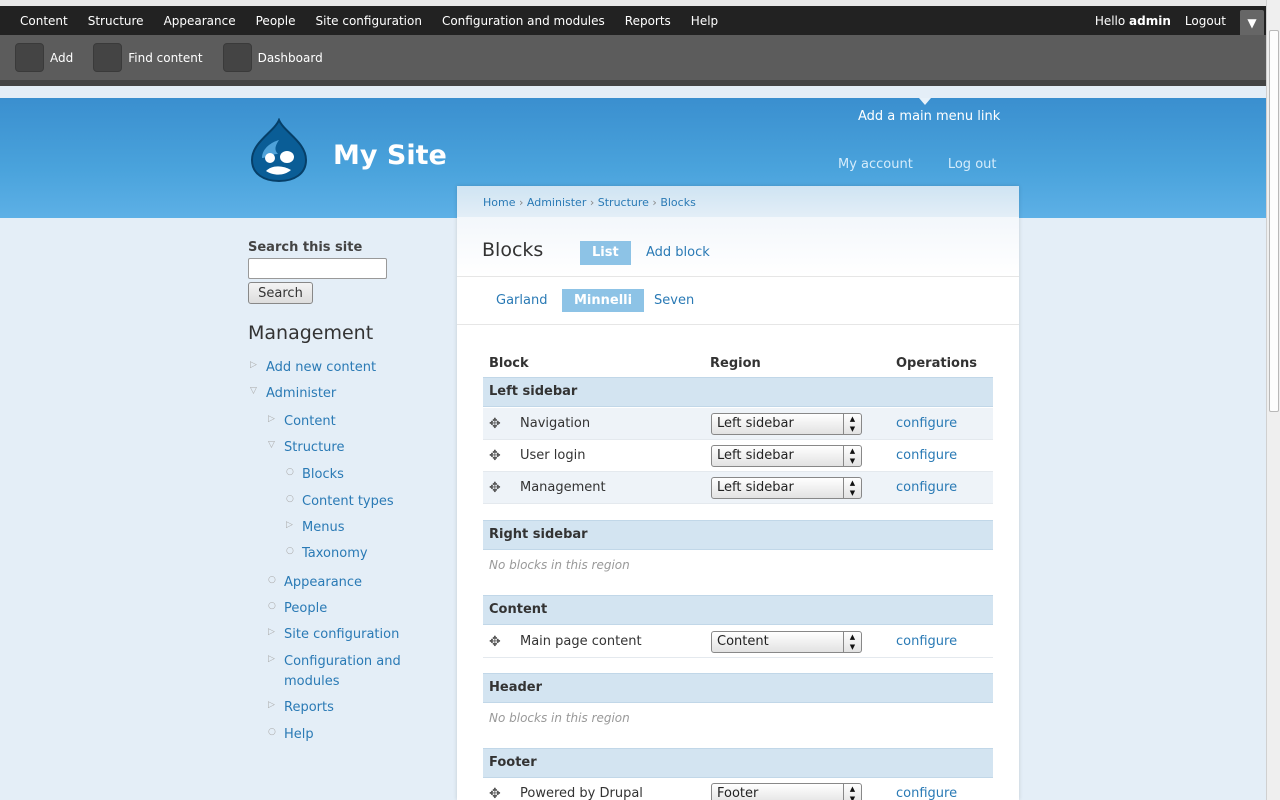 The width and height of the screenshot is (1280, 800). What do you see at coordinates (513, 250) in the screenshot?
I see `page-title: Blocks` at bounding box center [513, 250].